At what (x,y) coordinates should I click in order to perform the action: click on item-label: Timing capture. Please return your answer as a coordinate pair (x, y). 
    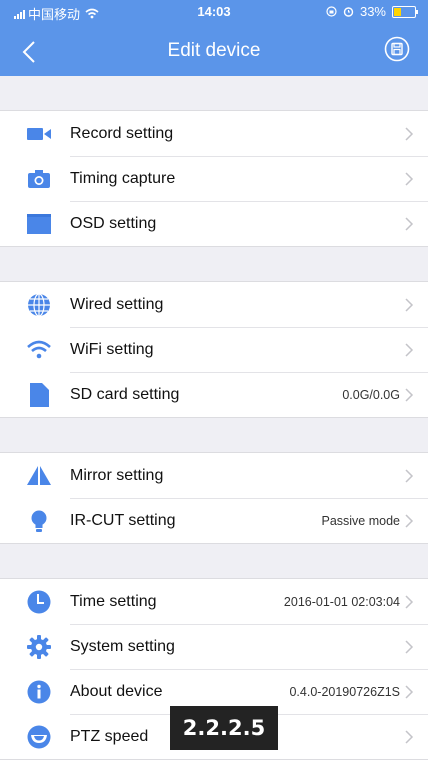
    Looking at the image, I should click on (123, 178).